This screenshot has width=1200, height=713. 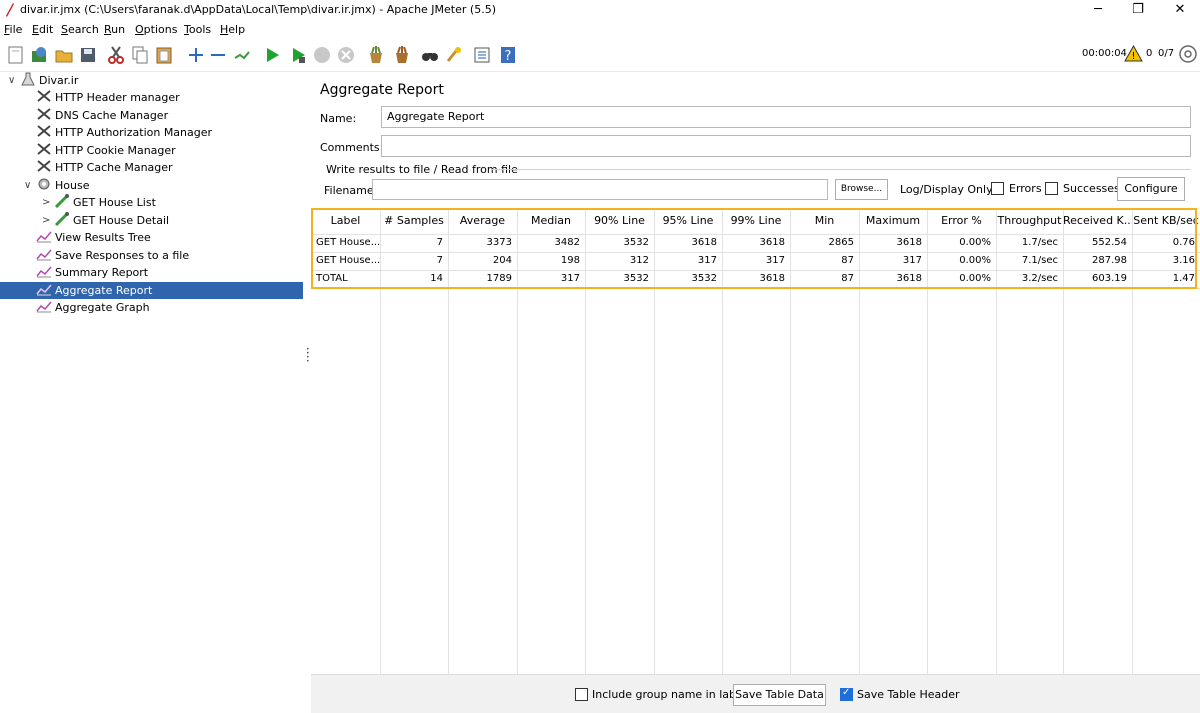 I want to click on remote-globe-icon, so click(x=1188, y=54).